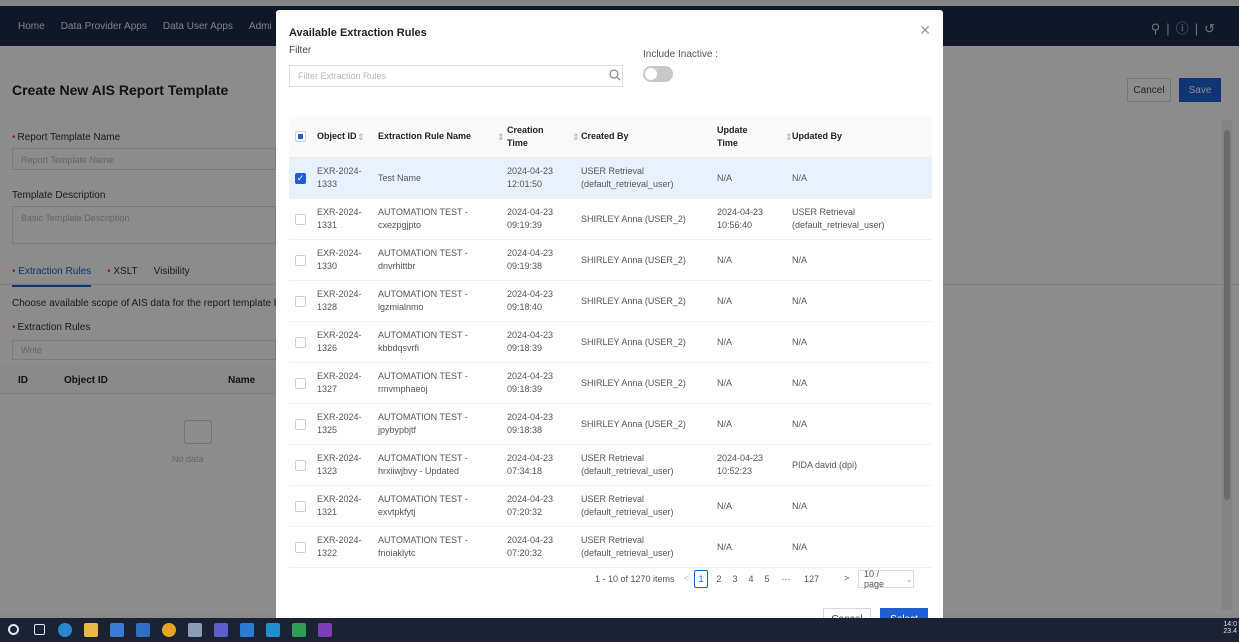 The height and width of the screenshot is (642, 1239). Describe the element at coordinates (1230, 628) in the screenshot. I see `clock: 14:0 23.4` at that location.